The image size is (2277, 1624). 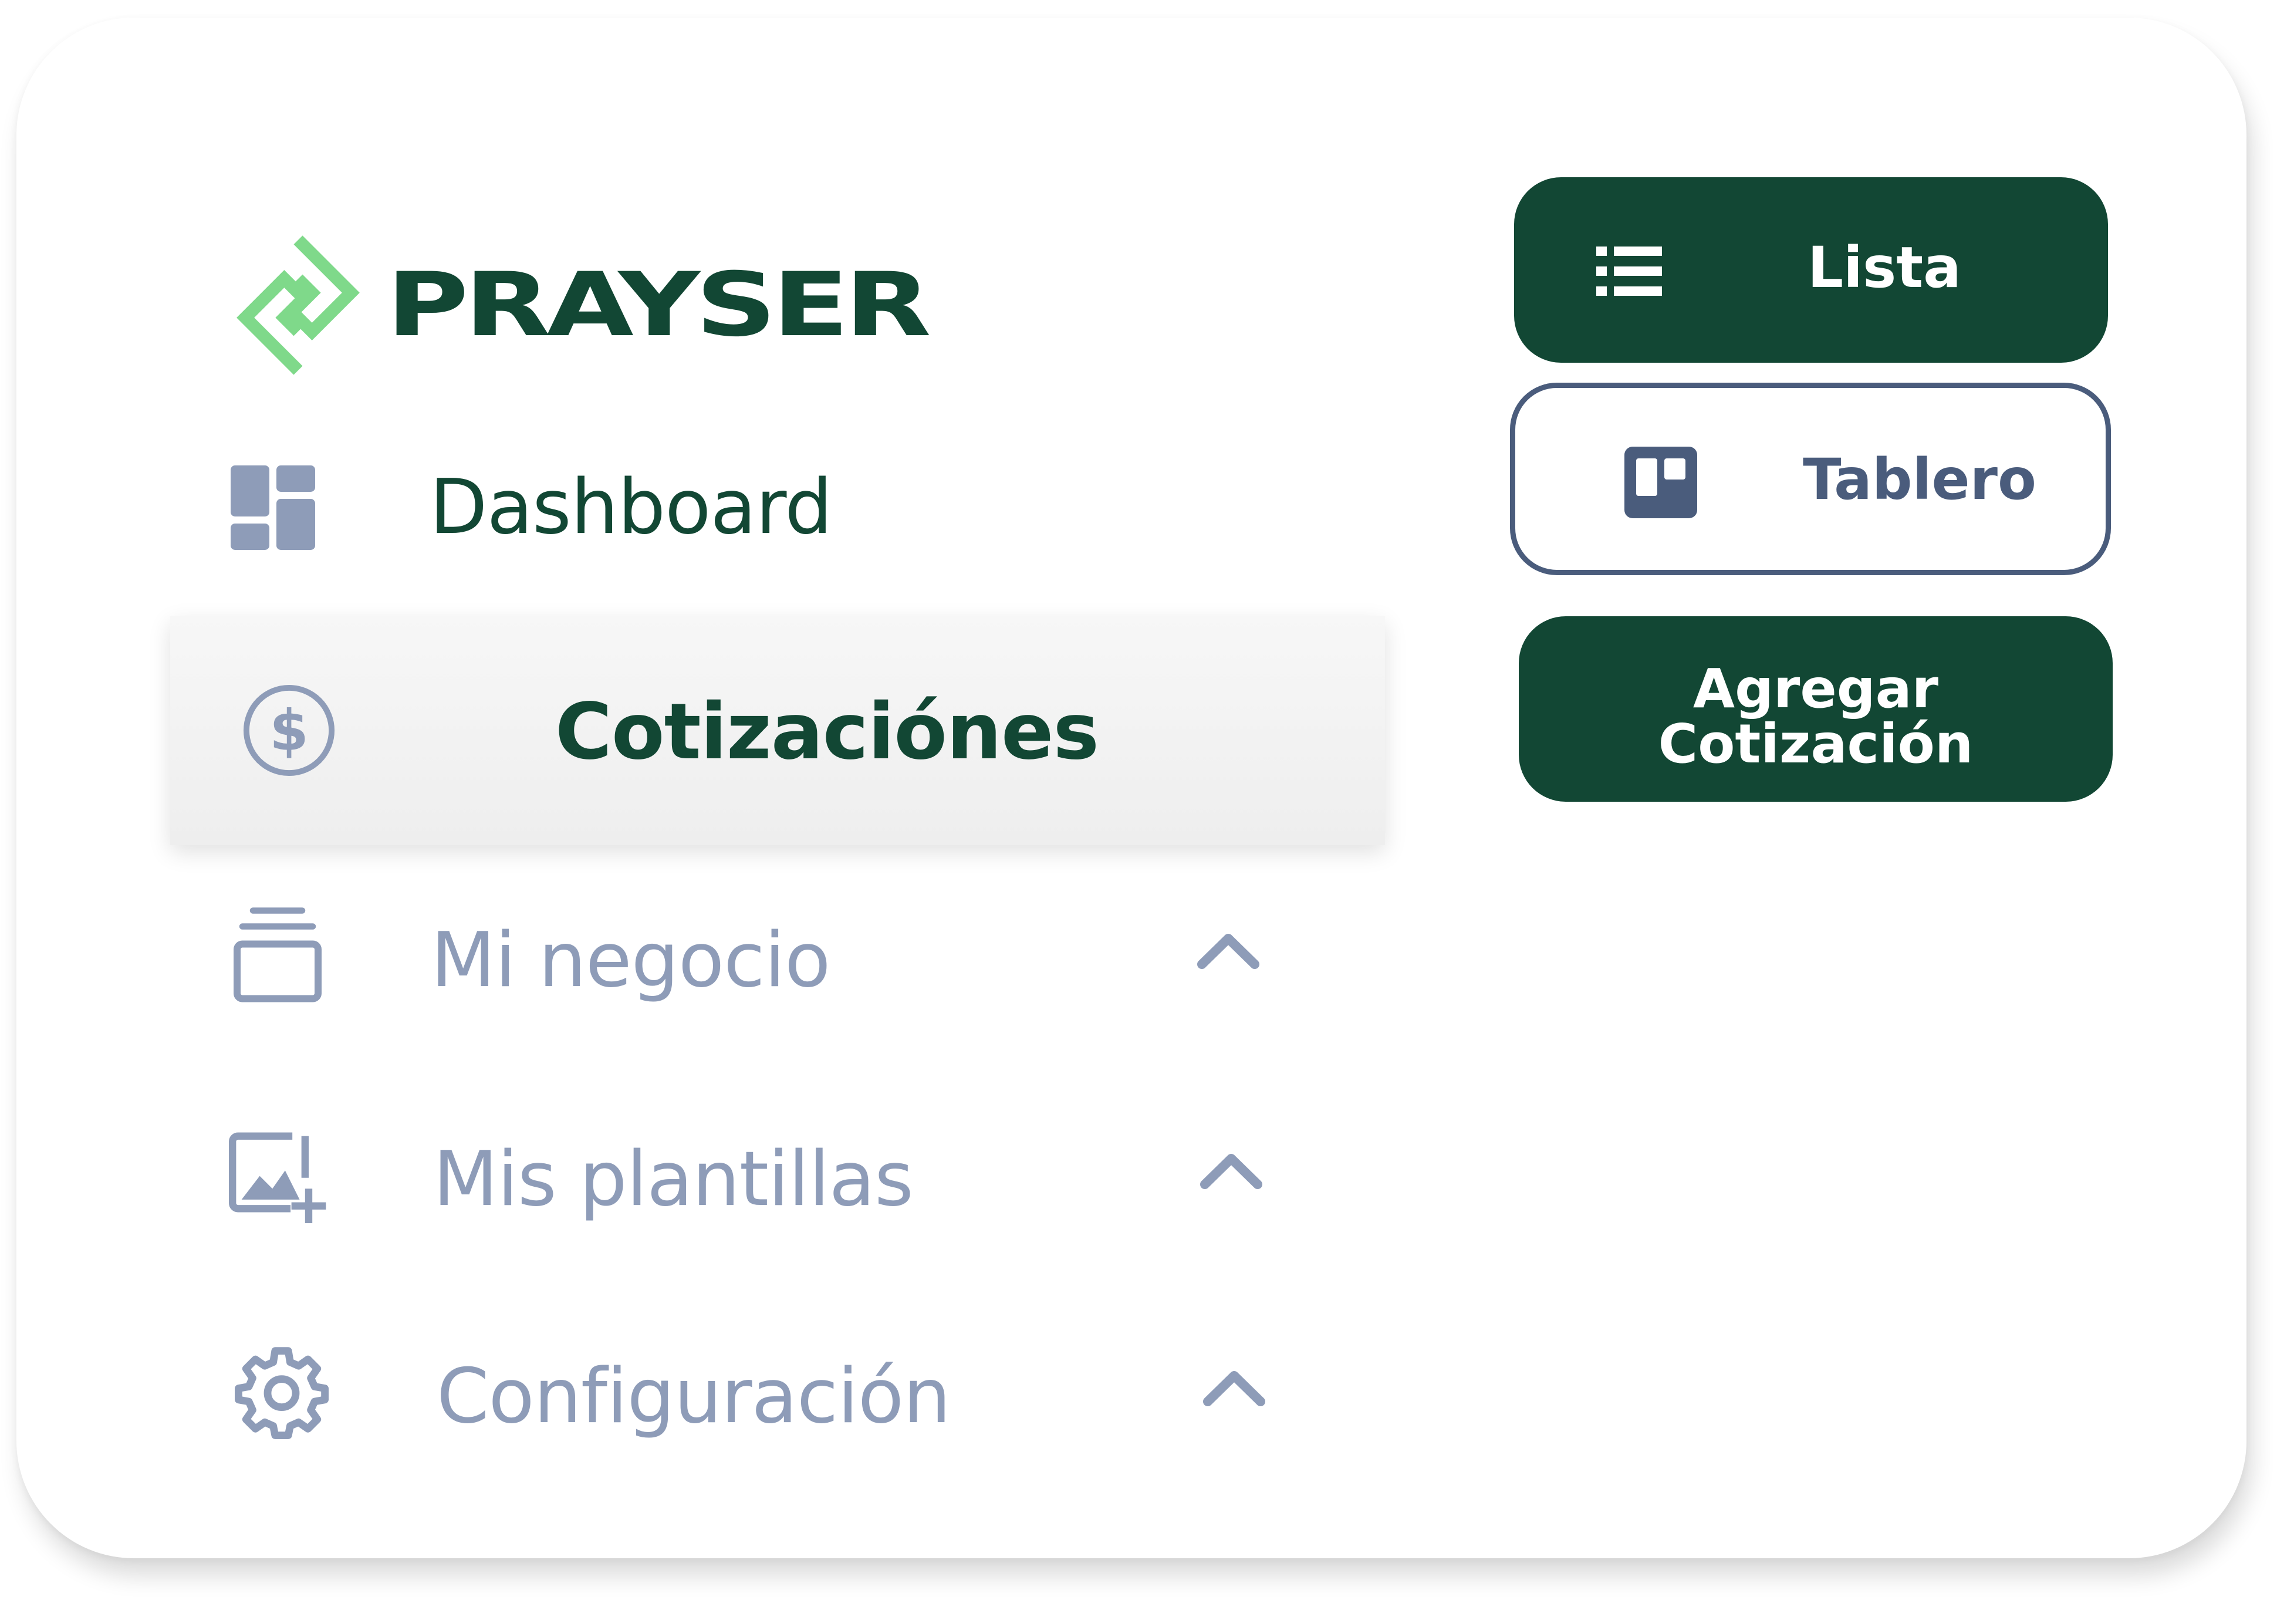 I want to click on list-view-button: Lista, so click(x=1811, y=270).